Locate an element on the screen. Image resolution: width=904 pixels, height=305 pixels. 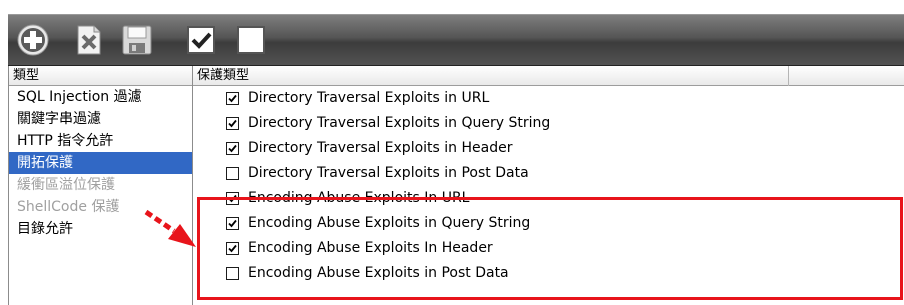
checkbox-empty-icon is located at coordinates (251, 40).